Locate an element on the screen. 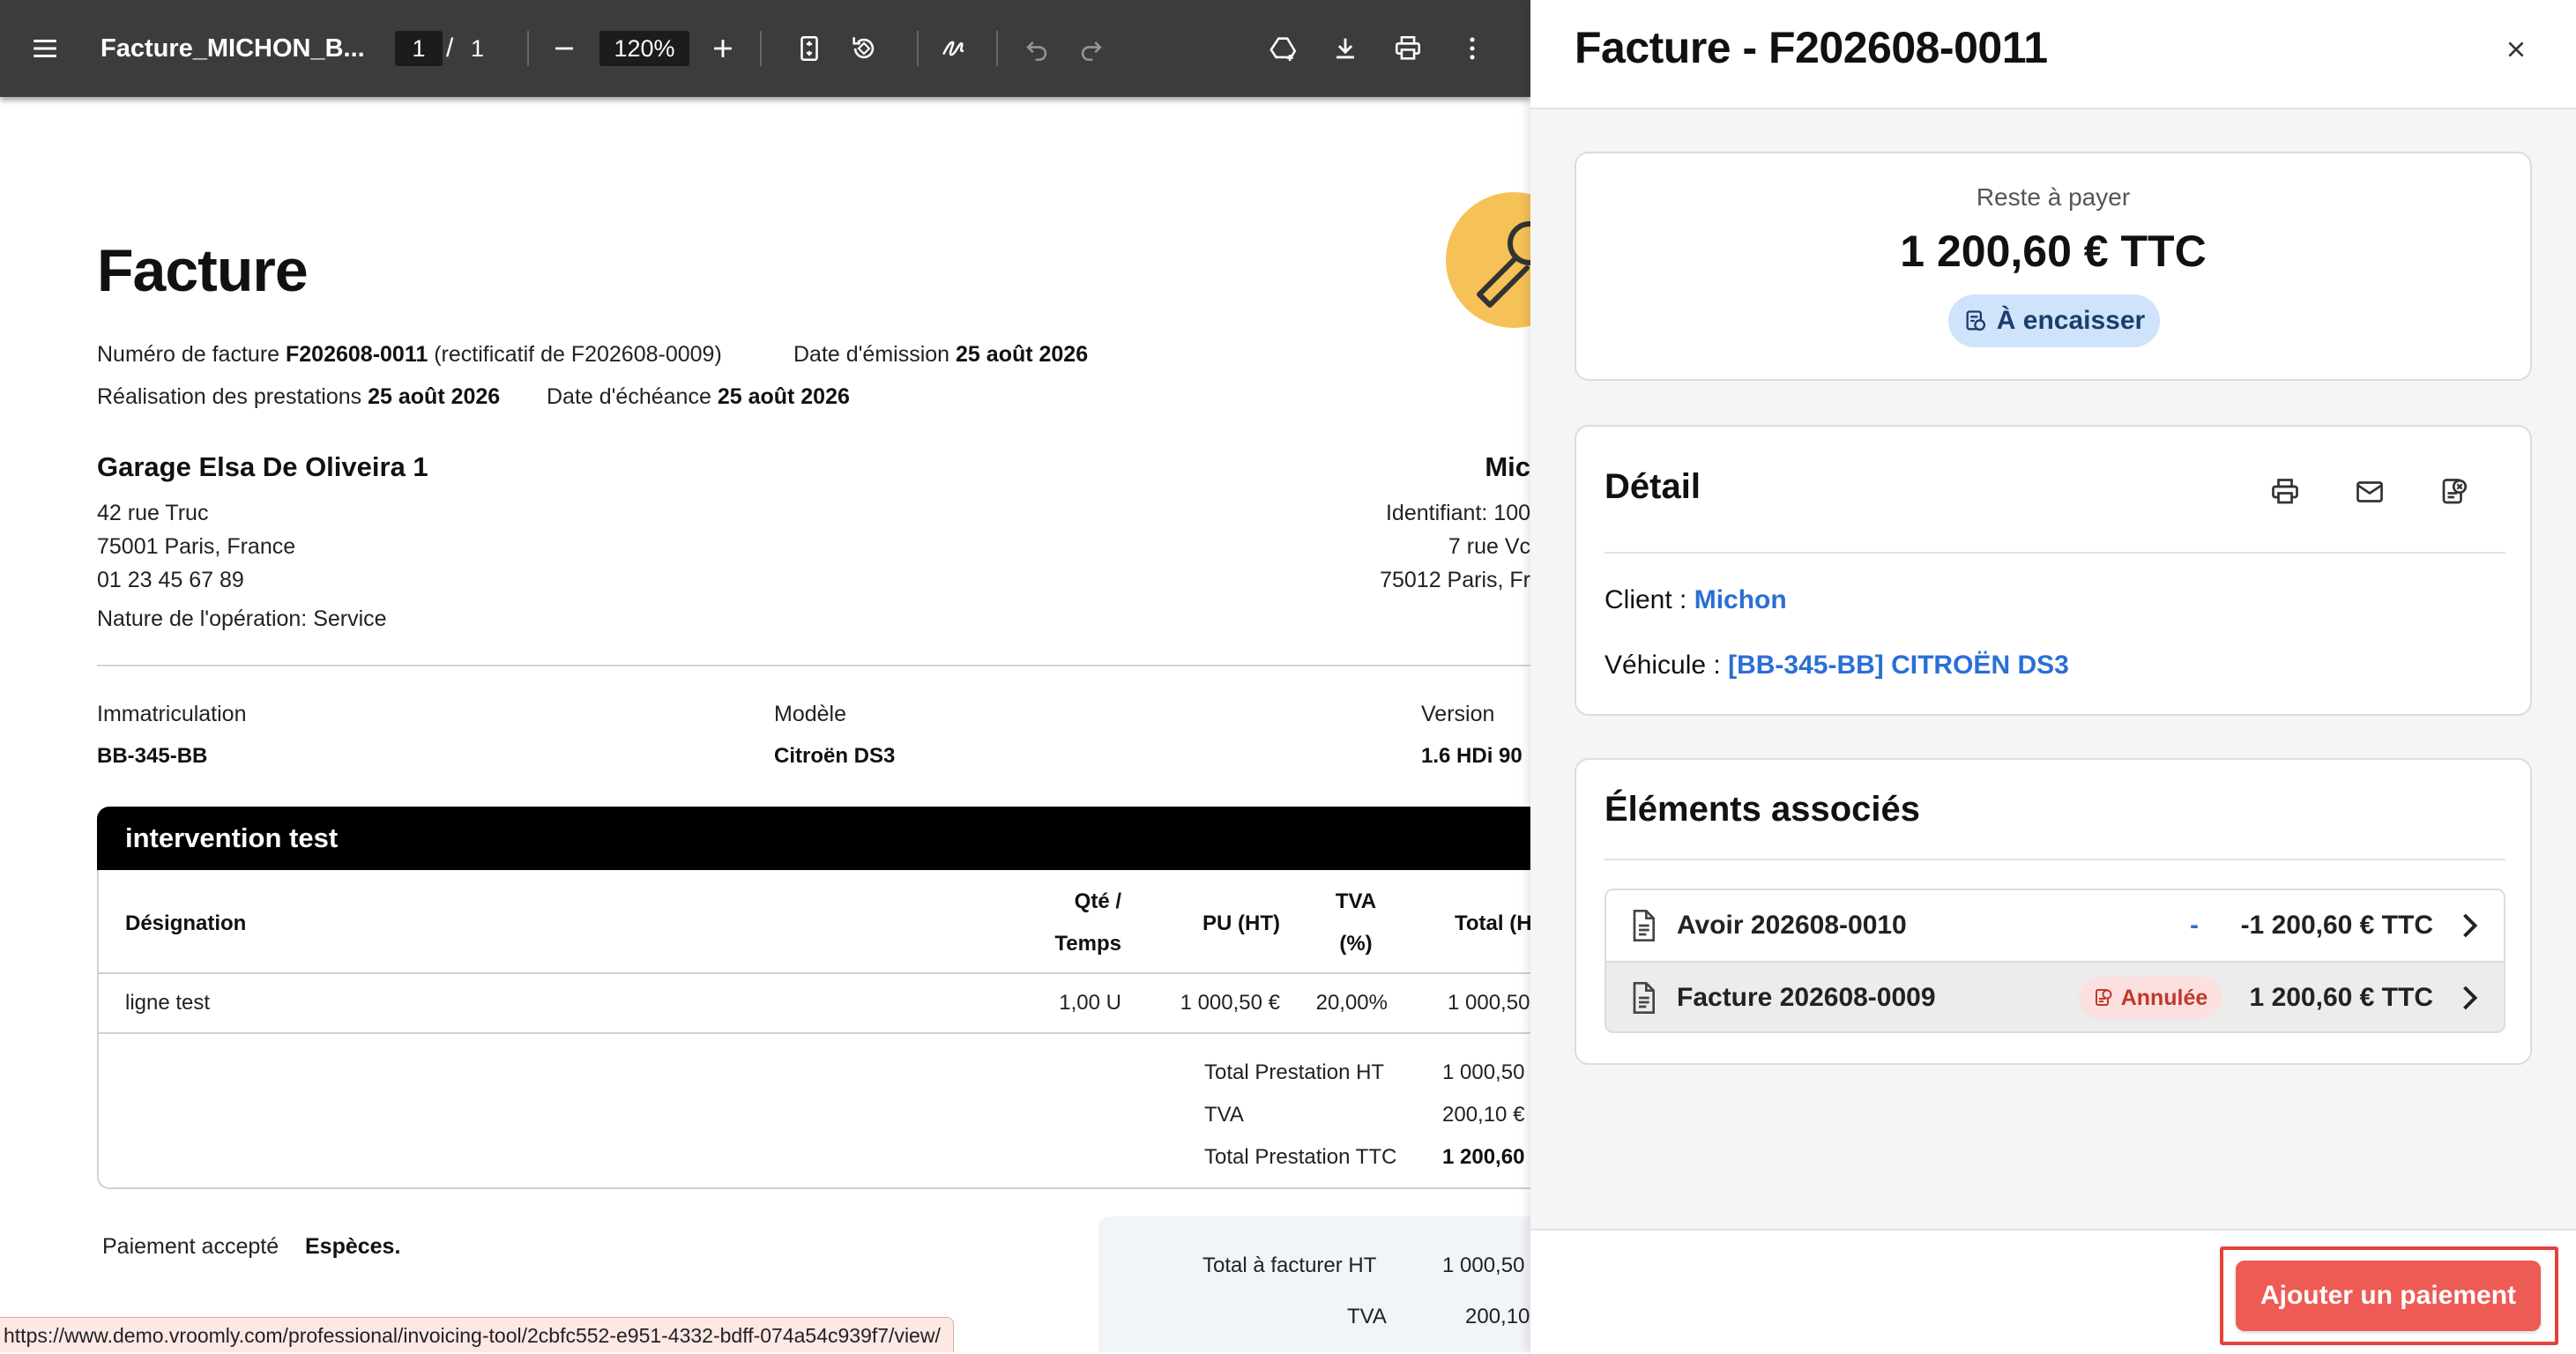  realisation-date-label: Réalisation des prestations is located at coordinates (229, 397).